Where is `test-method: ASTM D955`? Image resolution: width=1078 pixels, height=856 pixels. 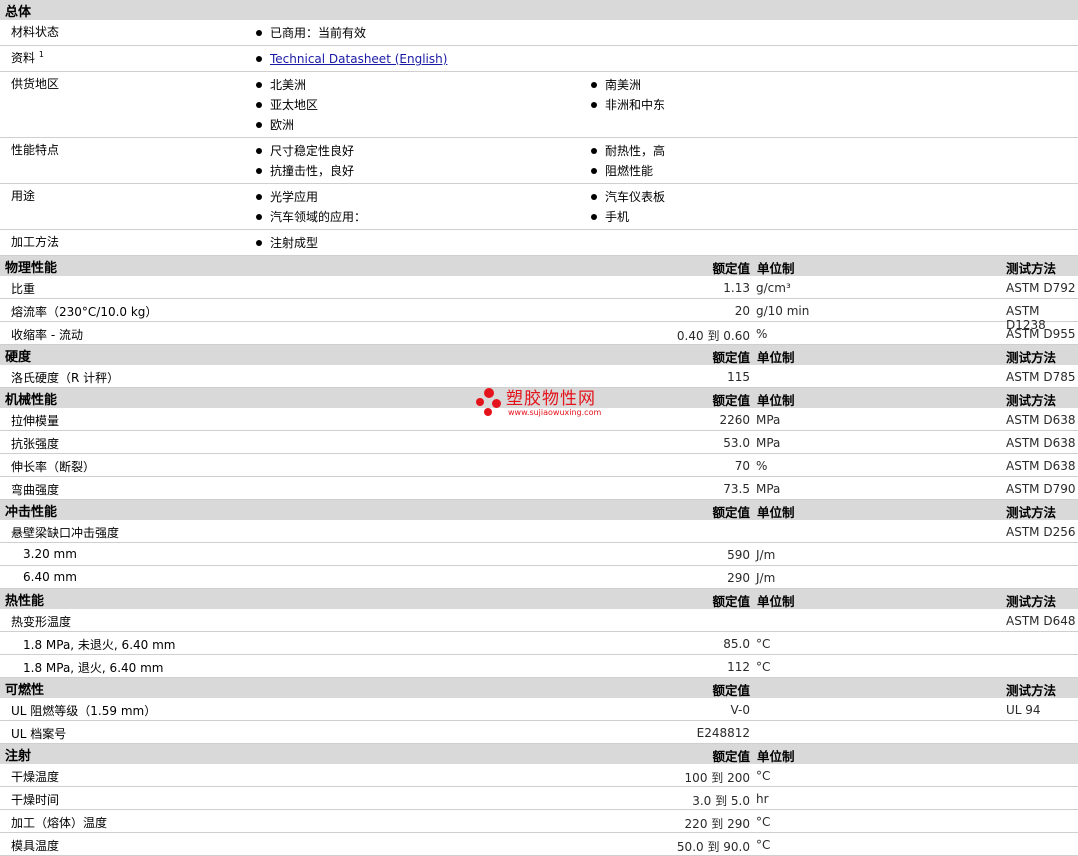 test-method: ASTM D955 is located at coordinates (1041, 334).